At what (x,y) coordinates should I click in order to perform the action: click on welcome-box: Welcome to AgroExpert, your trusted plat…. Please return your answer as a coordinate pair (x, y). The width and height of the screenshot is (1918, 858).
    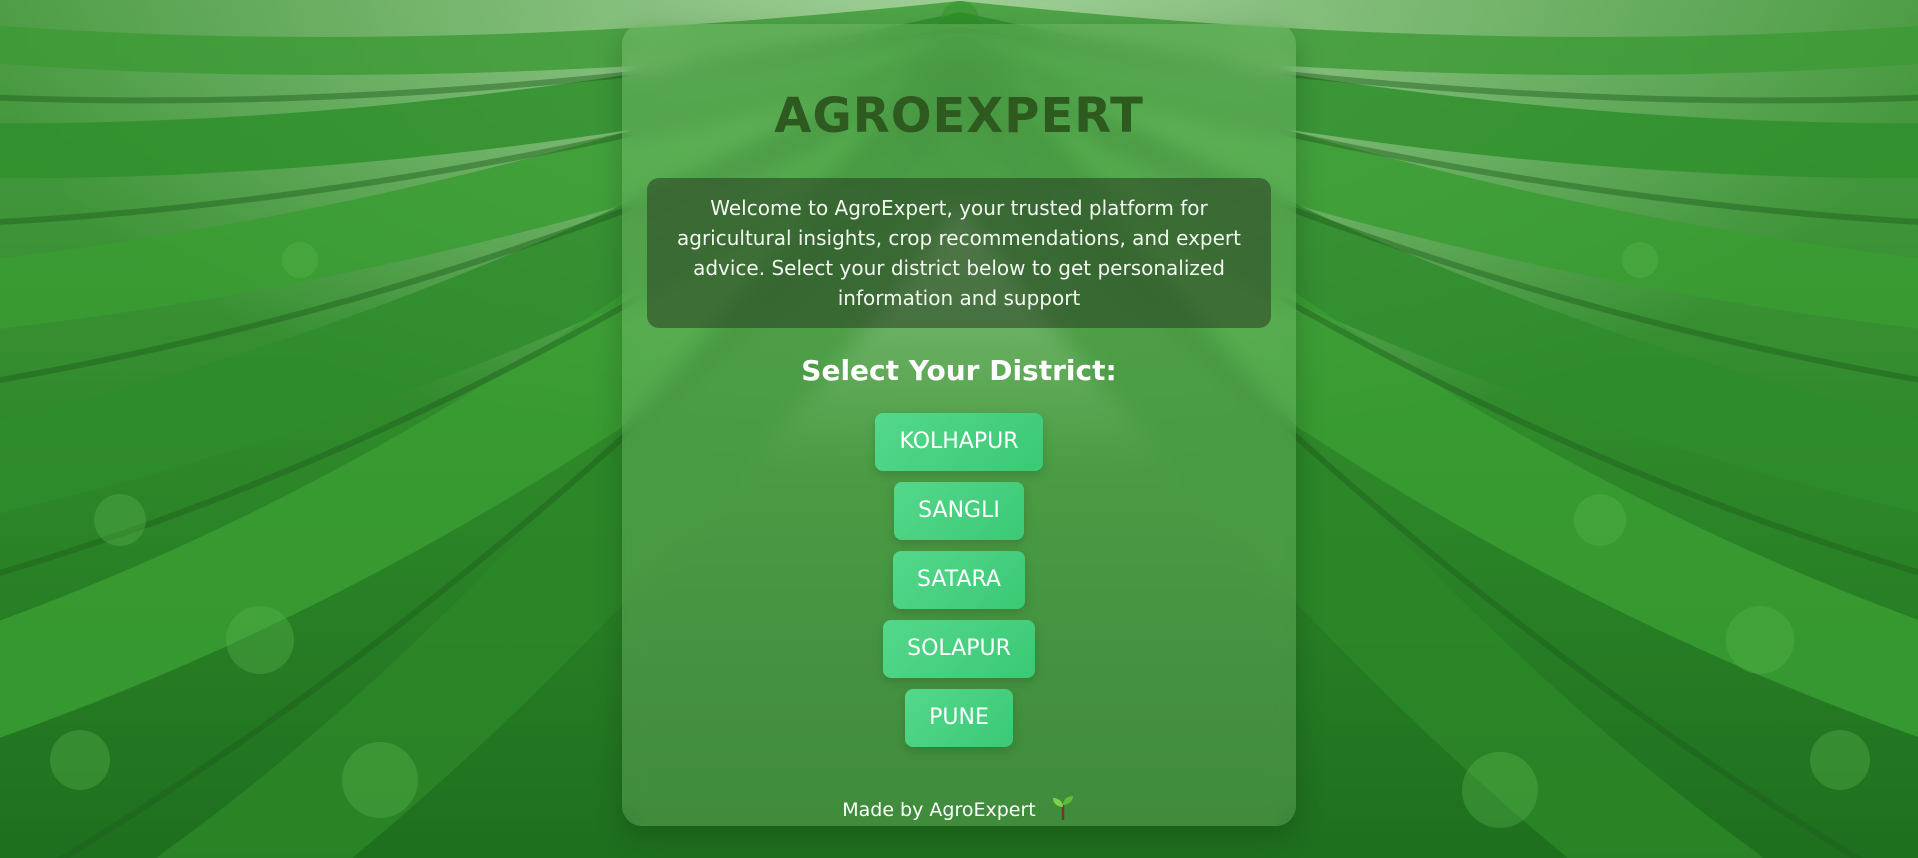
    Looking at the image, I should click on (959, 253).